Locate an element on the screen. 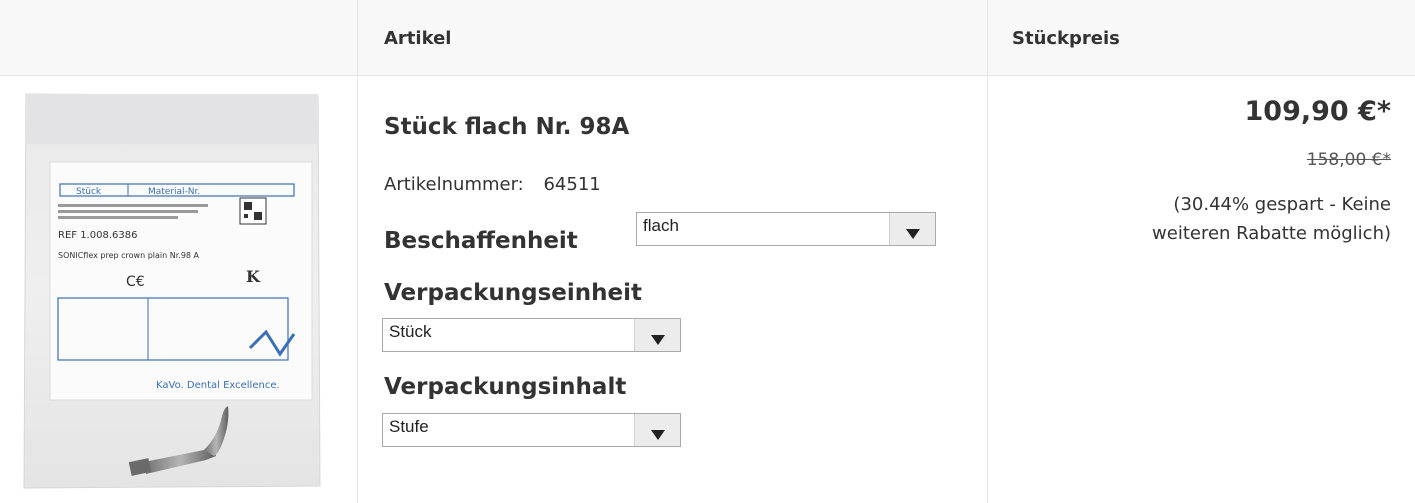 The height and width of the screenshot is (503, 1415). verpackungsinhalt-select: Stufe is located at coordinates (531, 430).